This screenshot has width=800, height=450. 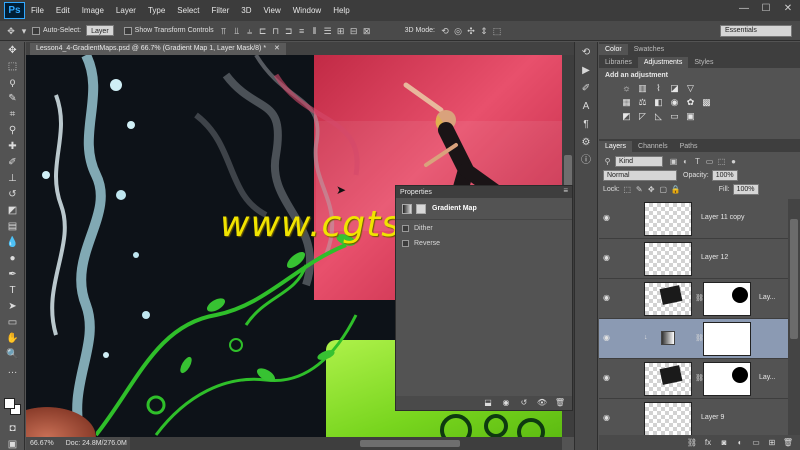 What do you see at coordinates (156, 10) in the screenshot?
I see `menu-type: Type` at bounding box center [156, 10].